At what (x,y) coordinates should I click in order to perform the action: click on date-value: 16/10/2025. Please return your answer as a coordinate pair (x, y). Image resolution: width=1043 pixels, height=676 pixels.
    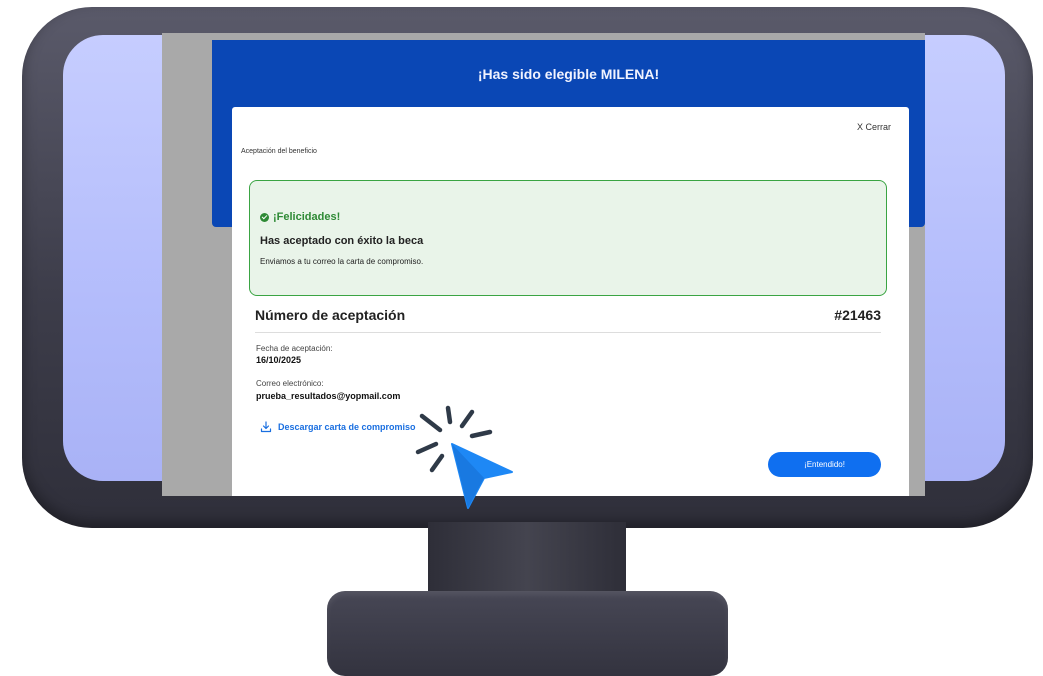
    Looking at the image, I should click on (279, 360).